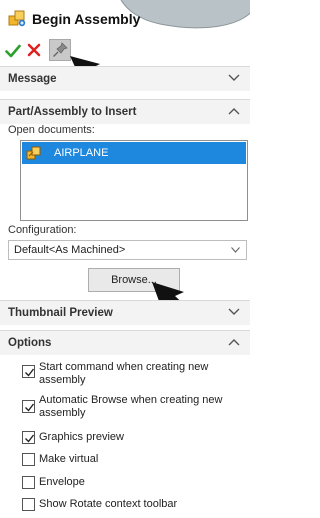 This screenshot has height=518, width=320. Describe the element at coordinates (125, 312) in the screenshot. I see `thumbnail-section-header: Thumbnail Preview` at that location.